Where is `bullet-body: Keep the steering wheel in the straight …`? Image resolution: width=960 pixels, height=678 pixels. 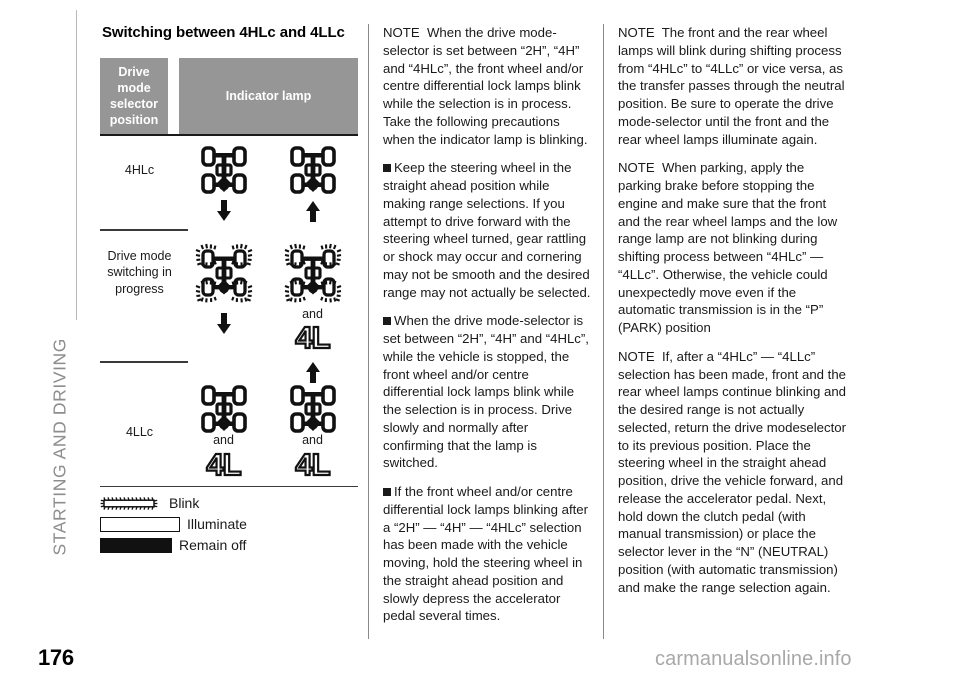 bullet-body: Keep the steering wheel in the straight … is located at coordinates (487, 230).